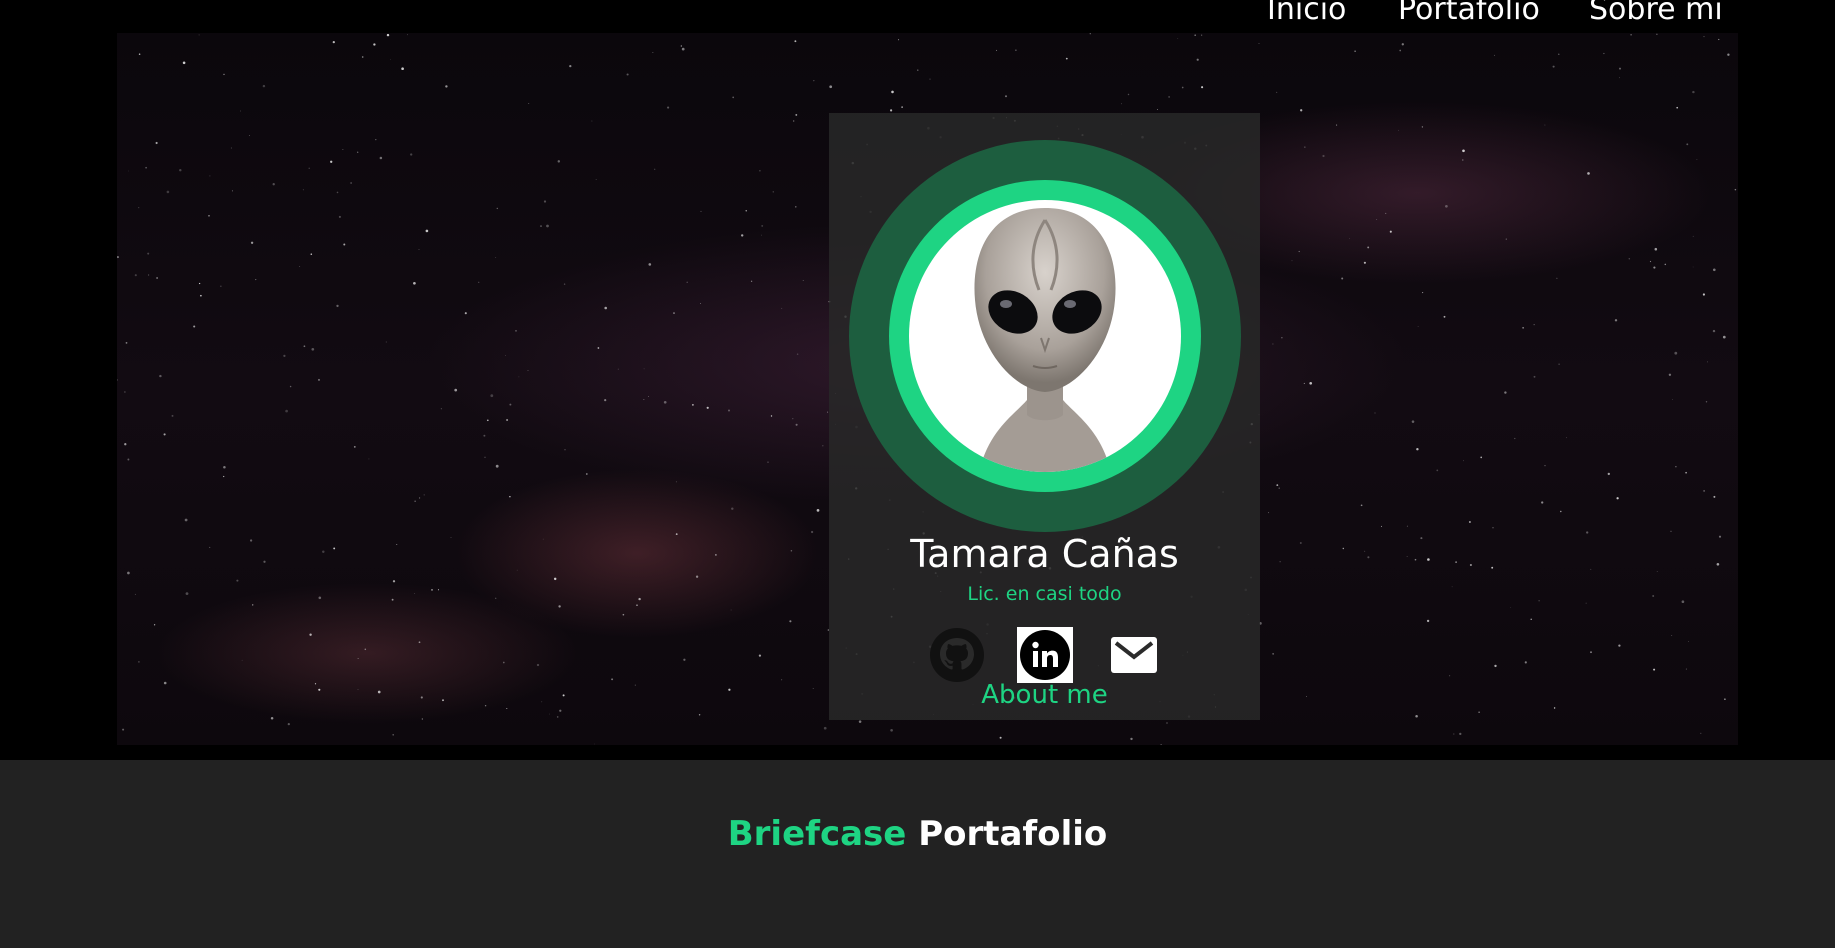 The width and height of the screenshot is (1835, 948). I want to click on nav-link-sobre-mi: Sobre mi, so click(1656, 15).